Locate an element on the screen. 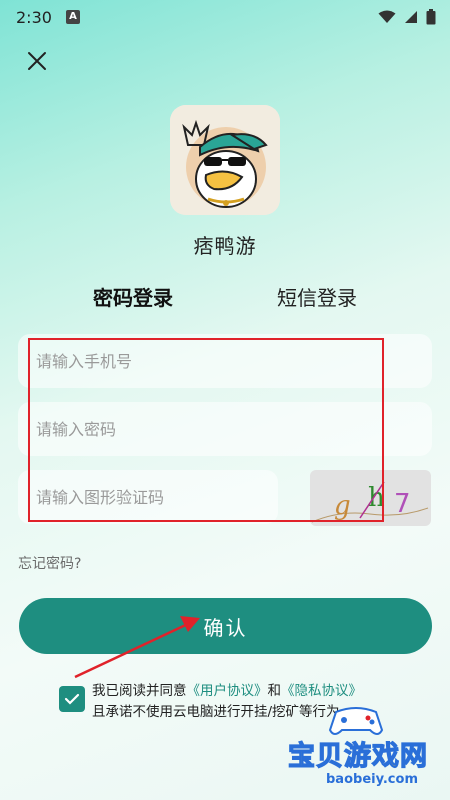 Image resolution: width=450 pixels, height=800 pixels. captcha-image: g h 7 is located at coordinates (370, 498).